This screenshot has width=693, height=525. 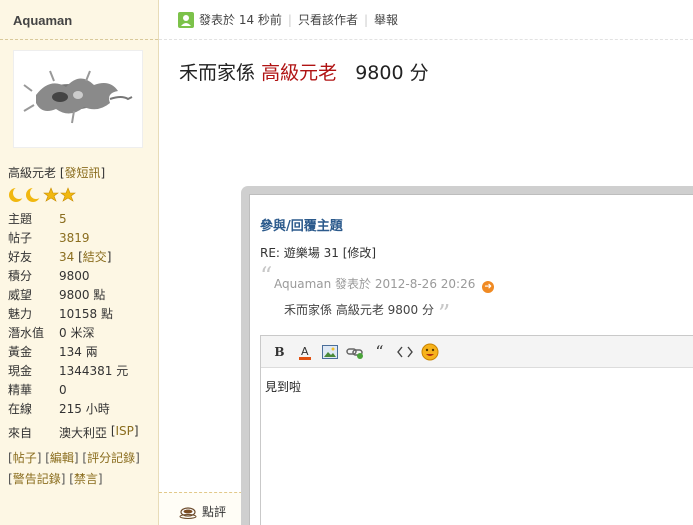 I want to click on stat-prestige: 威望 9800 點, so click(x=57, y=295).